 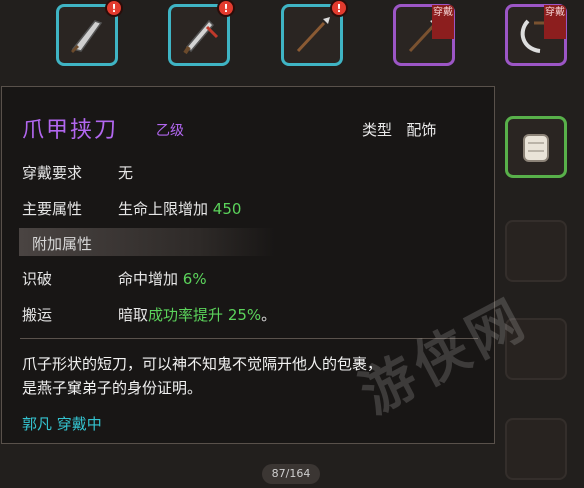 What do you see at coordinates (536, 35) in the screenshot?
I see `weapon-slot-5: 穿戴` at bounding box center [536, 35].